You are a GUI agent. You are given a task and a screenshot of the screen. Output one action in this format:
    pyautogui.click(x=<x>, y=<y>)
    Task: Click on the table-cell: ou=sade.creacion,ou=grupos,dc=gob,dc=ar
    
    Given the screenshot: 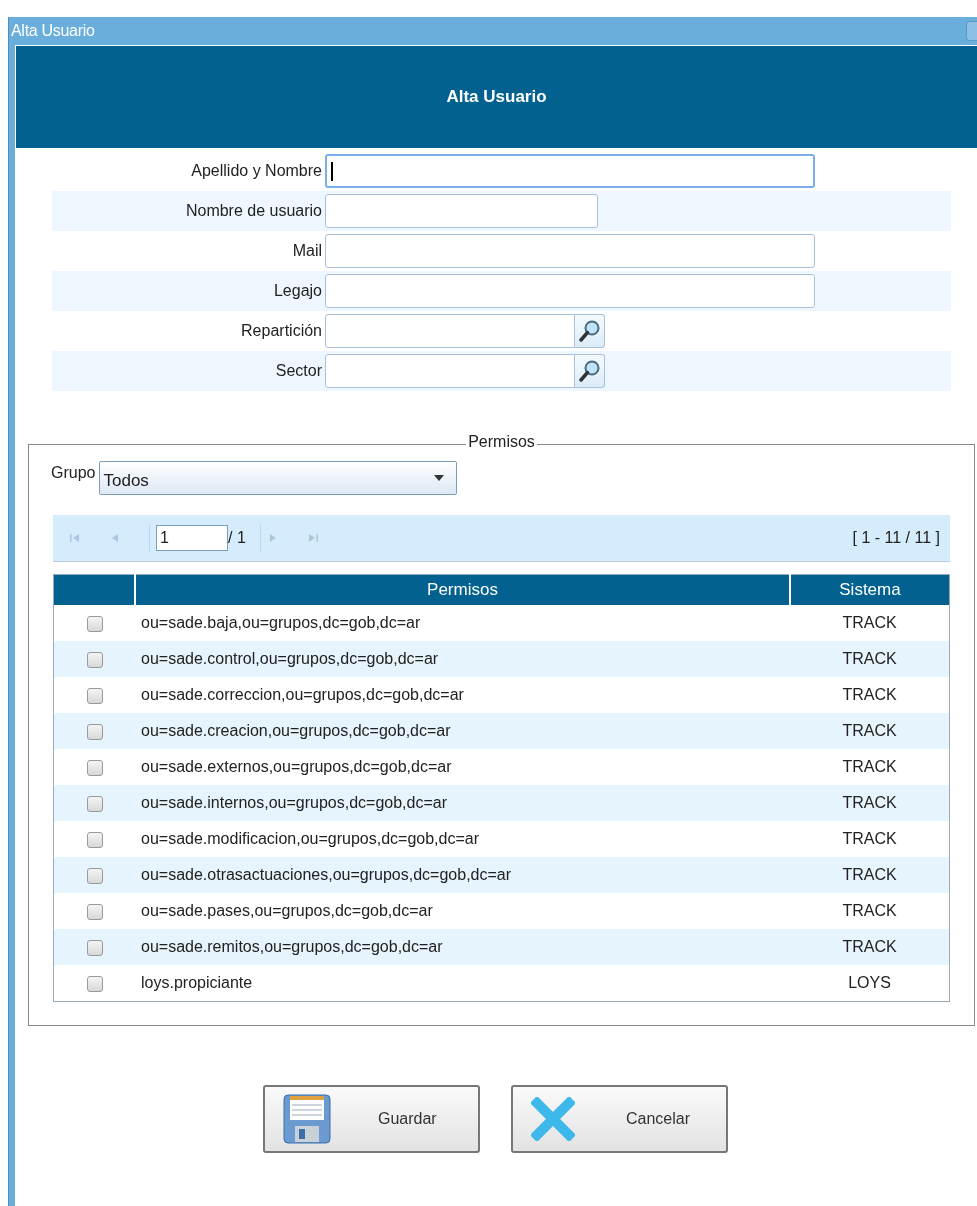 What is the action you would take?
    pyautogui.click(x=462, y=731)
    